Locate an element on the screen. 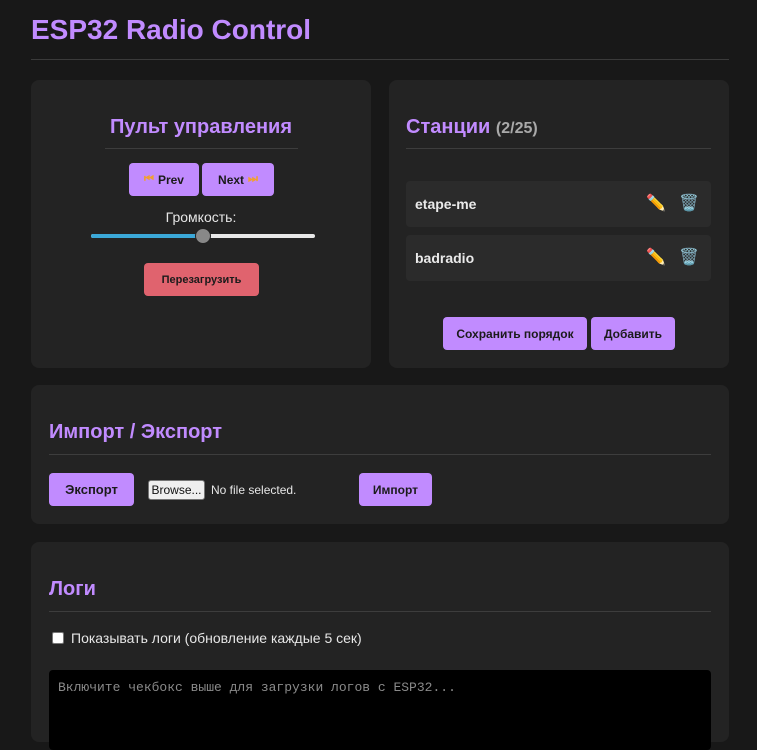 The image size is (757, 750). import-button-label: Импорт is located at coordinates (395, 489).